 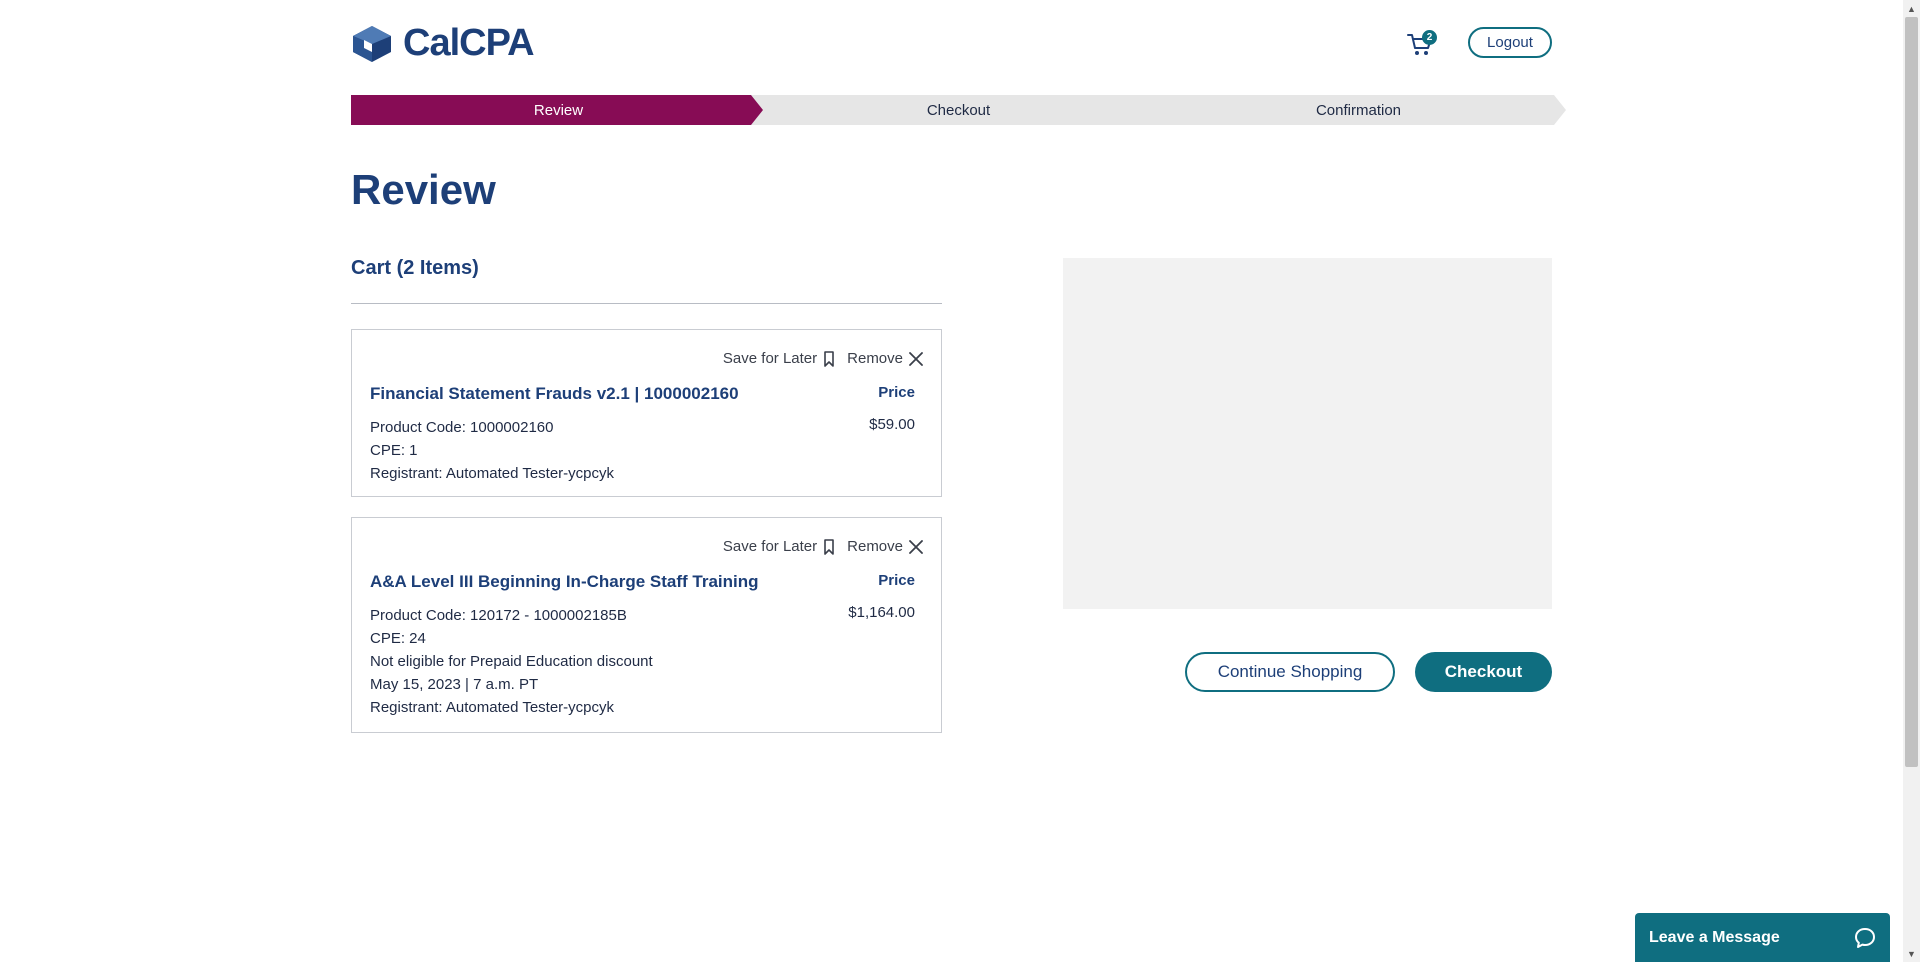 What do you see at coordinates (469, 43) in the screenshot?
I see `logo-text: CalCPA` at bounding box center [469, 43].